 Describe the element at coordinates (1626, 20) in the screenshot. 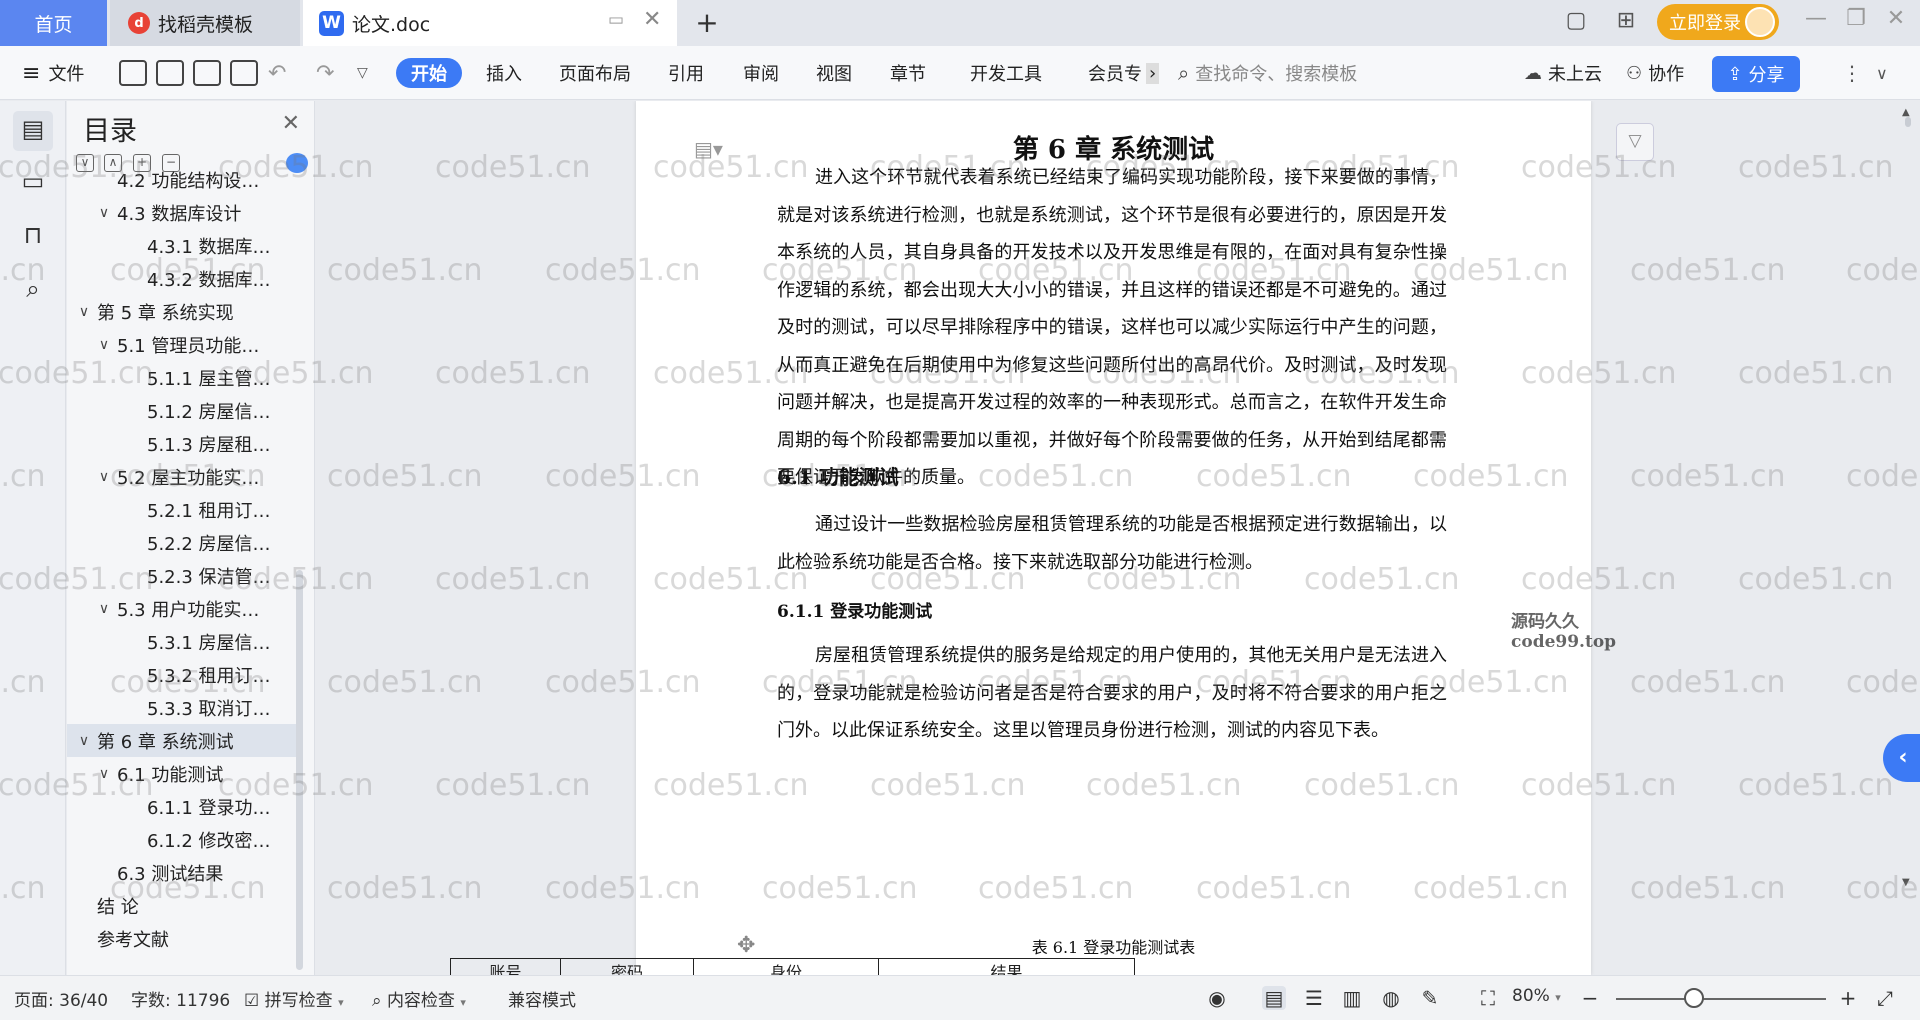

I see `grid-apps-icon: ⊞` at that location.